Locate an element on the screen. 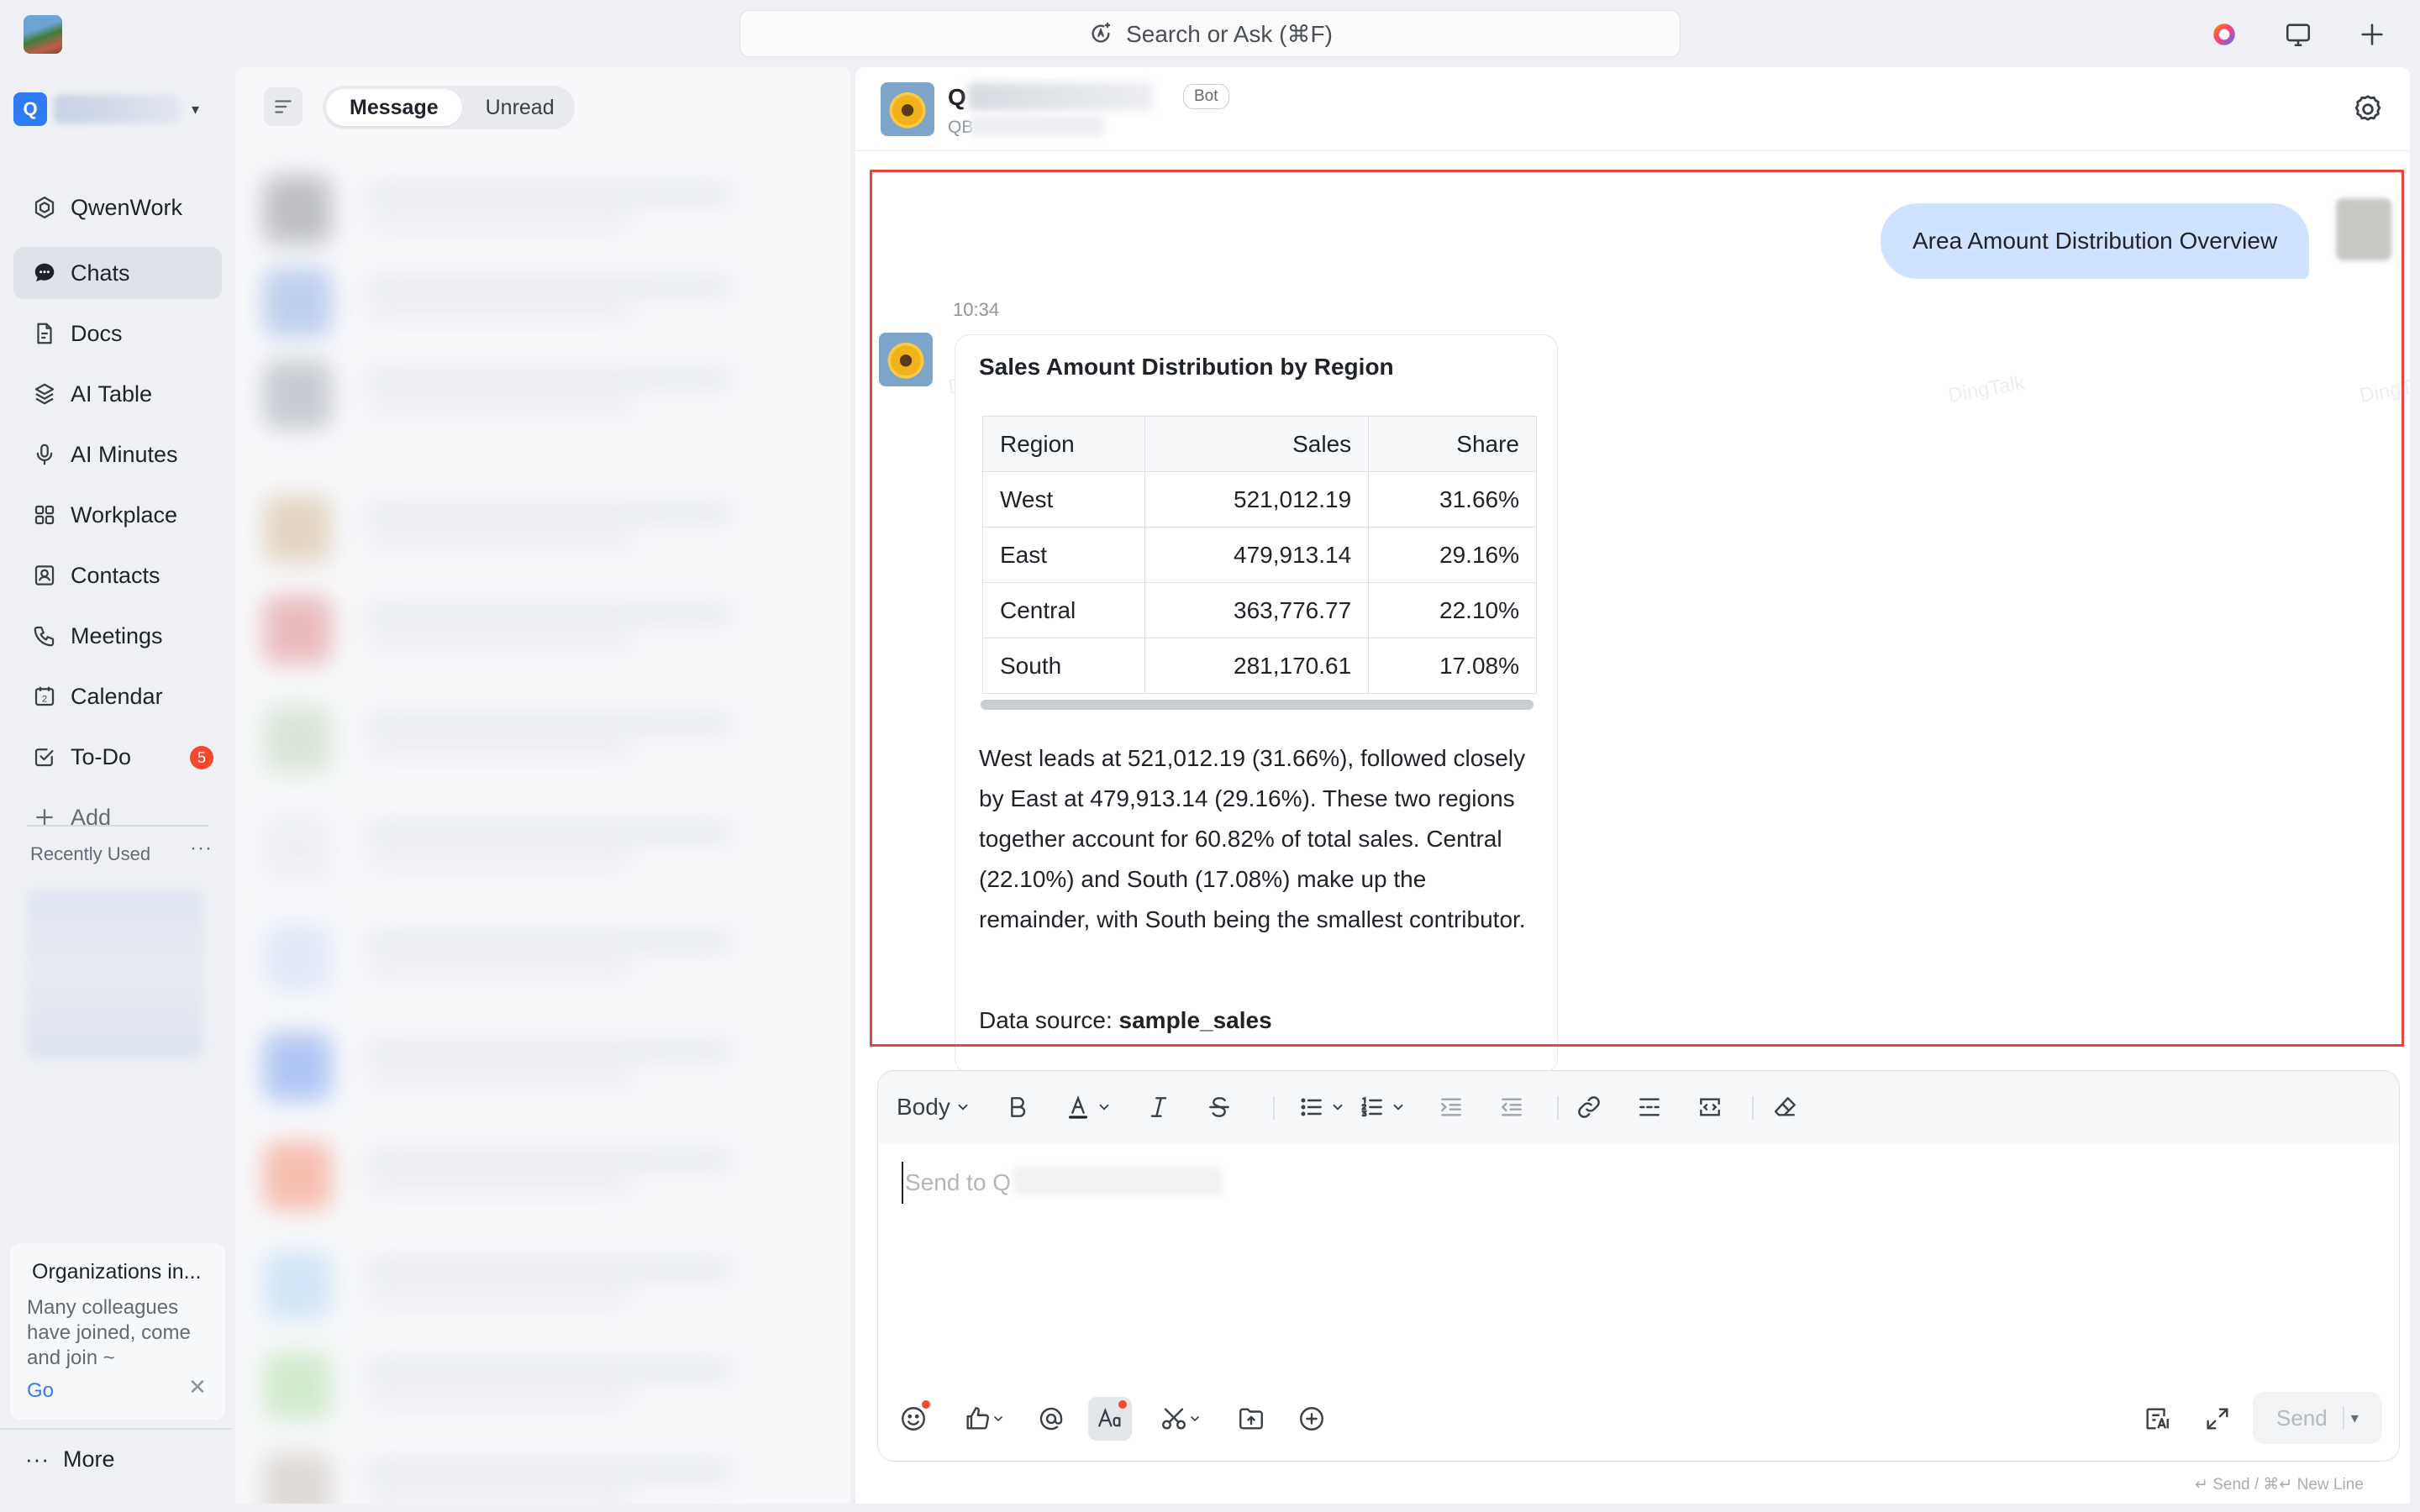 The image size is (2420, 1512). text-format-toggle is located at coordinates (1110, 1419).